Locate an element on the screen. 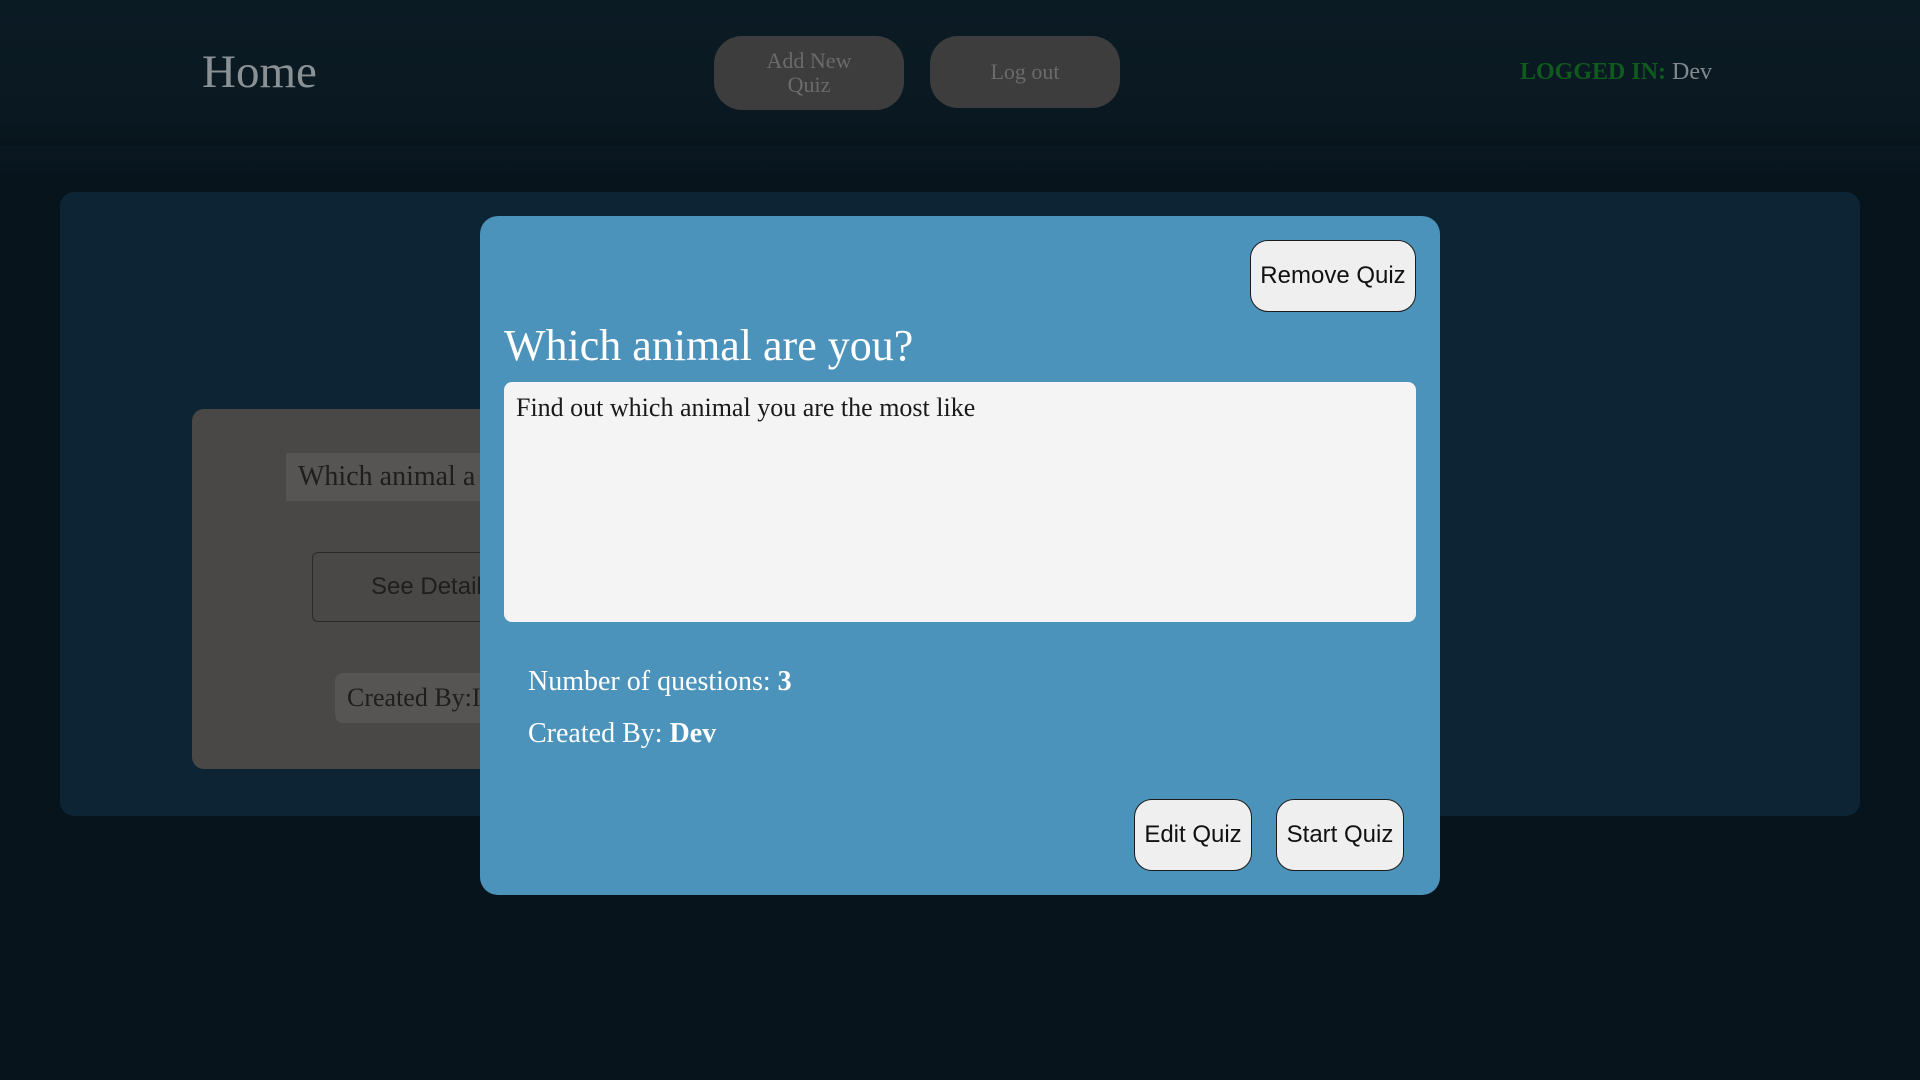 The image size is (1920, 1080). created-by: Created By: Dev is located at coordinates (622, 734).